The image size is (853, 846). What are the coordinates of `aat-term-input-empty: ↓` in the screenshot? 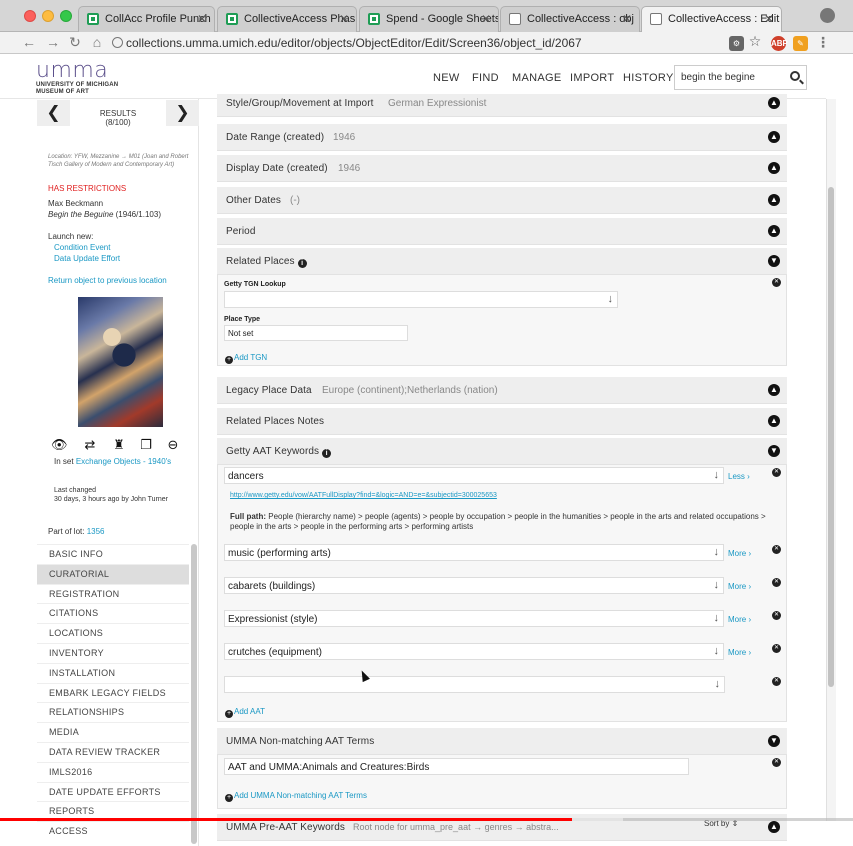 It's located at (474, 684).